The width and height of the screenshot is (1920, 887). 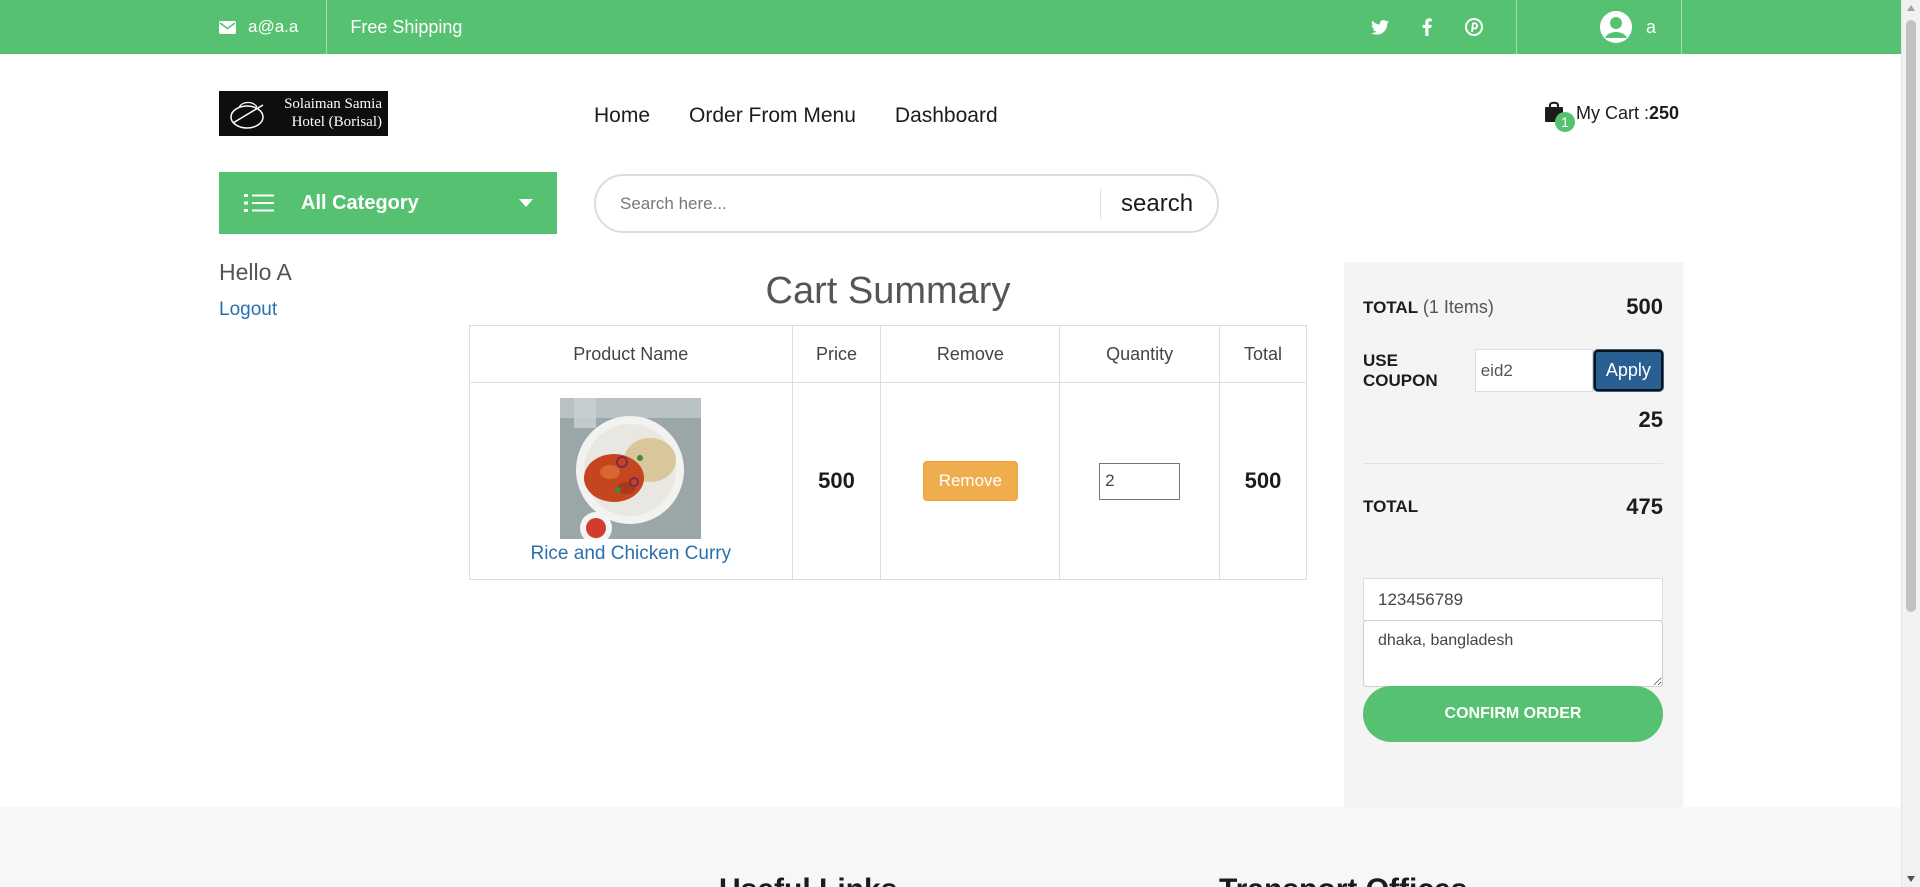 I want to click on subtotal-value: 500, so click(x=1644, y=306).